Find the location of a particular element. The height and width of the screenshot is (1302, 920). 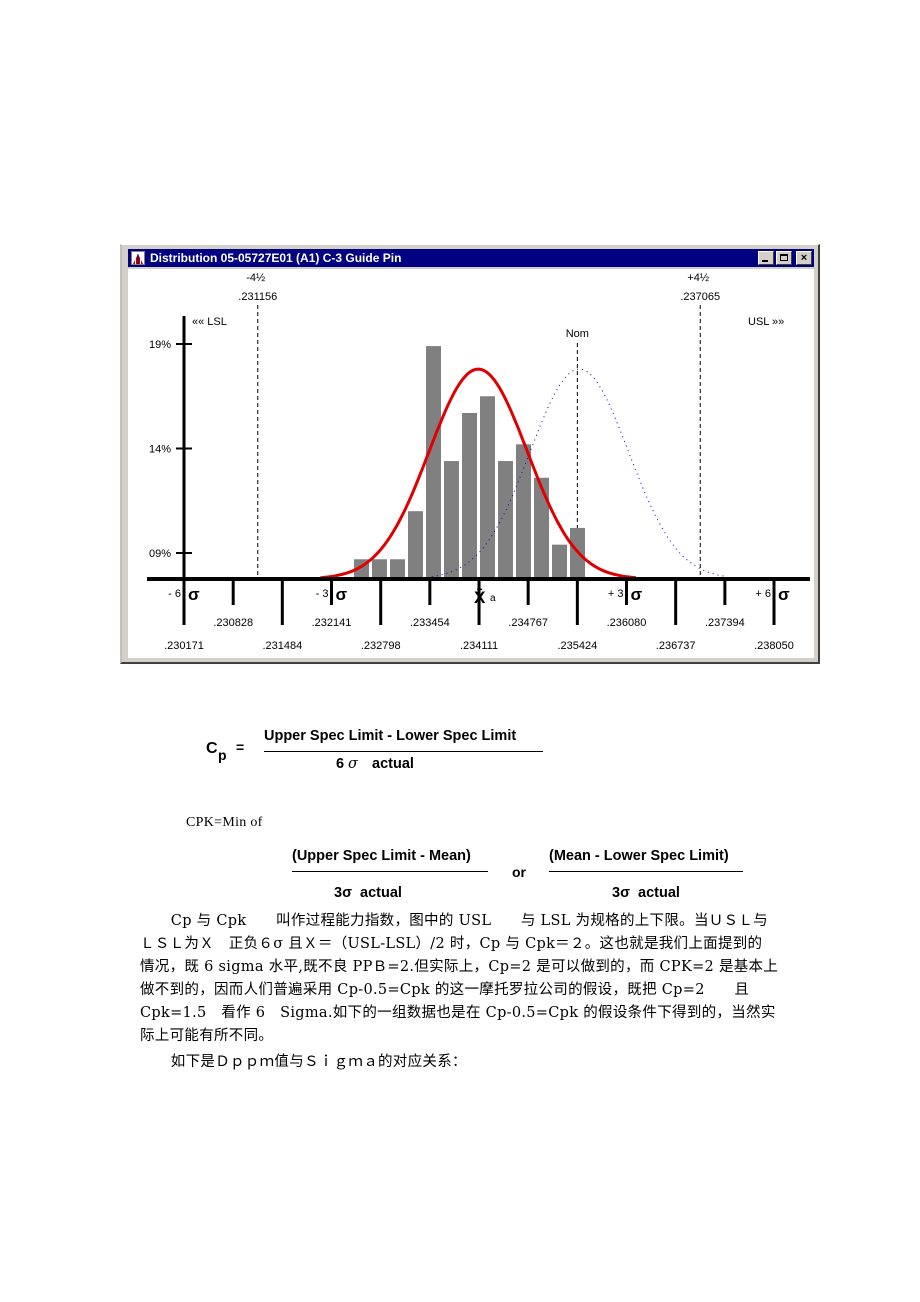

cp-equals: = is located at coordinates (240, 747).